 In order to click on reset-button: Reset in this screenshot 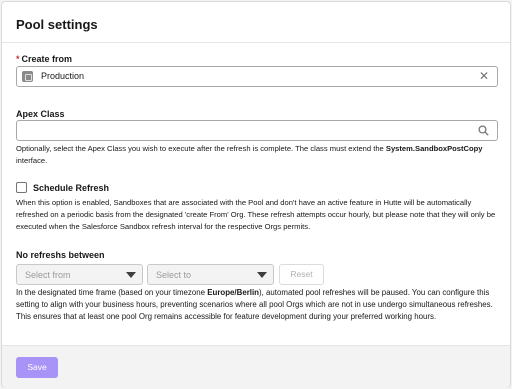, I will do `click(301, 274)`.